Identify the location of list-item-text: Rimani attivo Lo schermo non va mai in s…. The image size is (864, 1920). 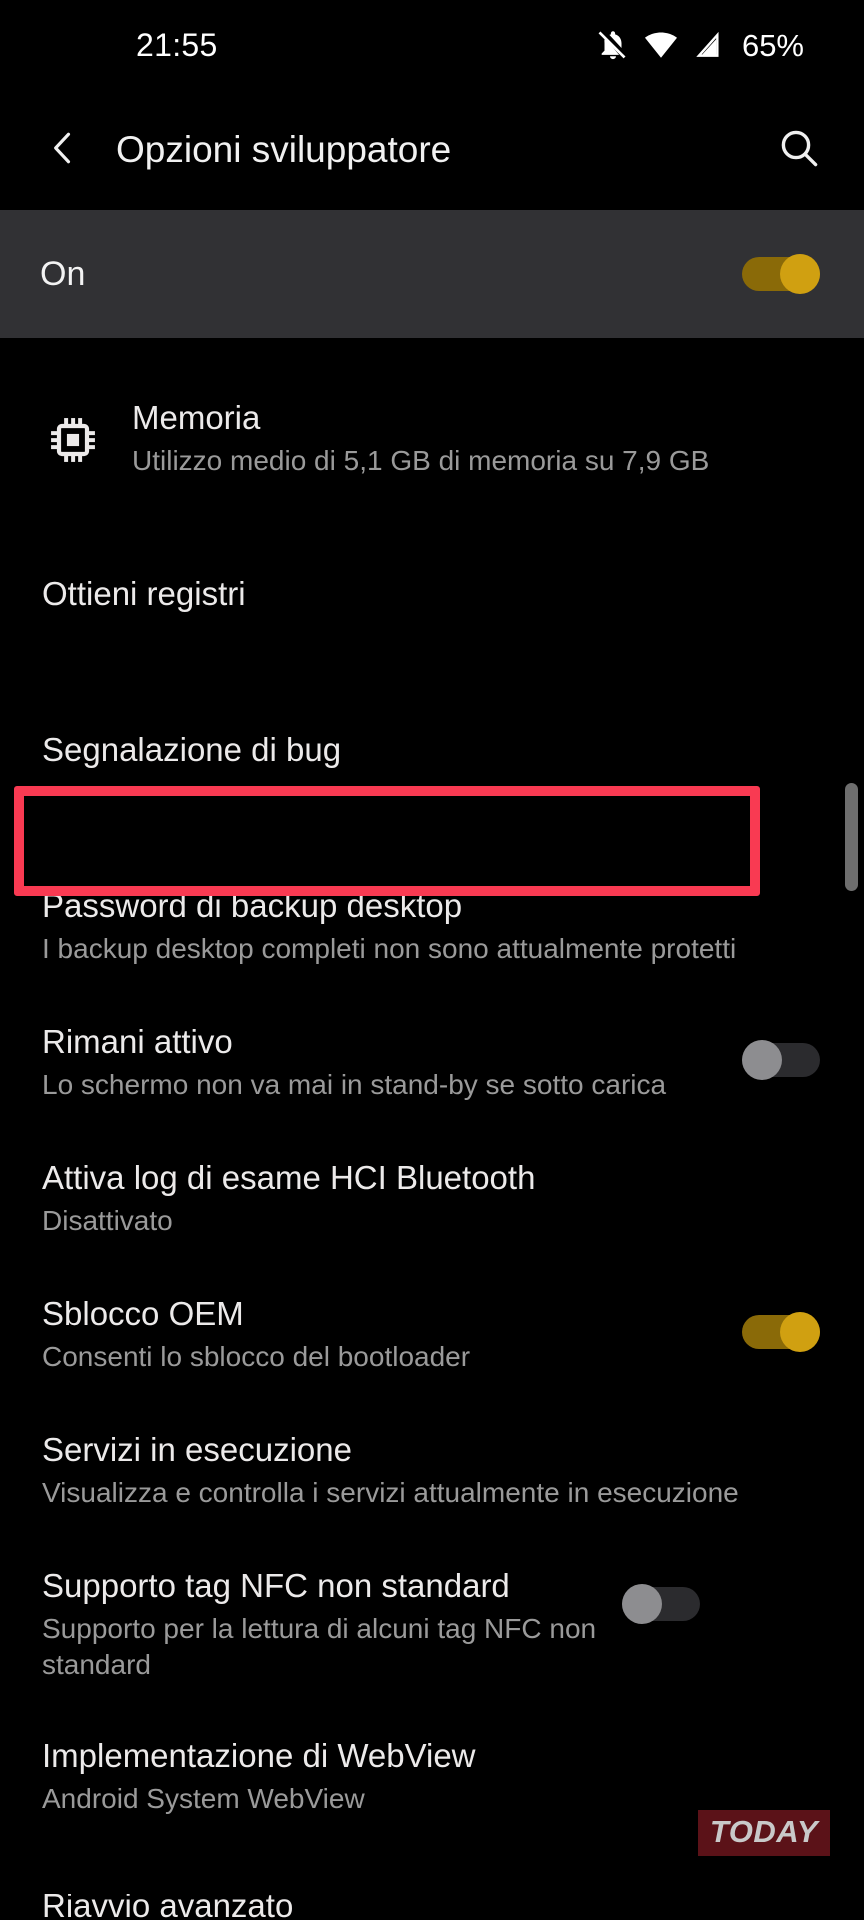
(382, 1062).